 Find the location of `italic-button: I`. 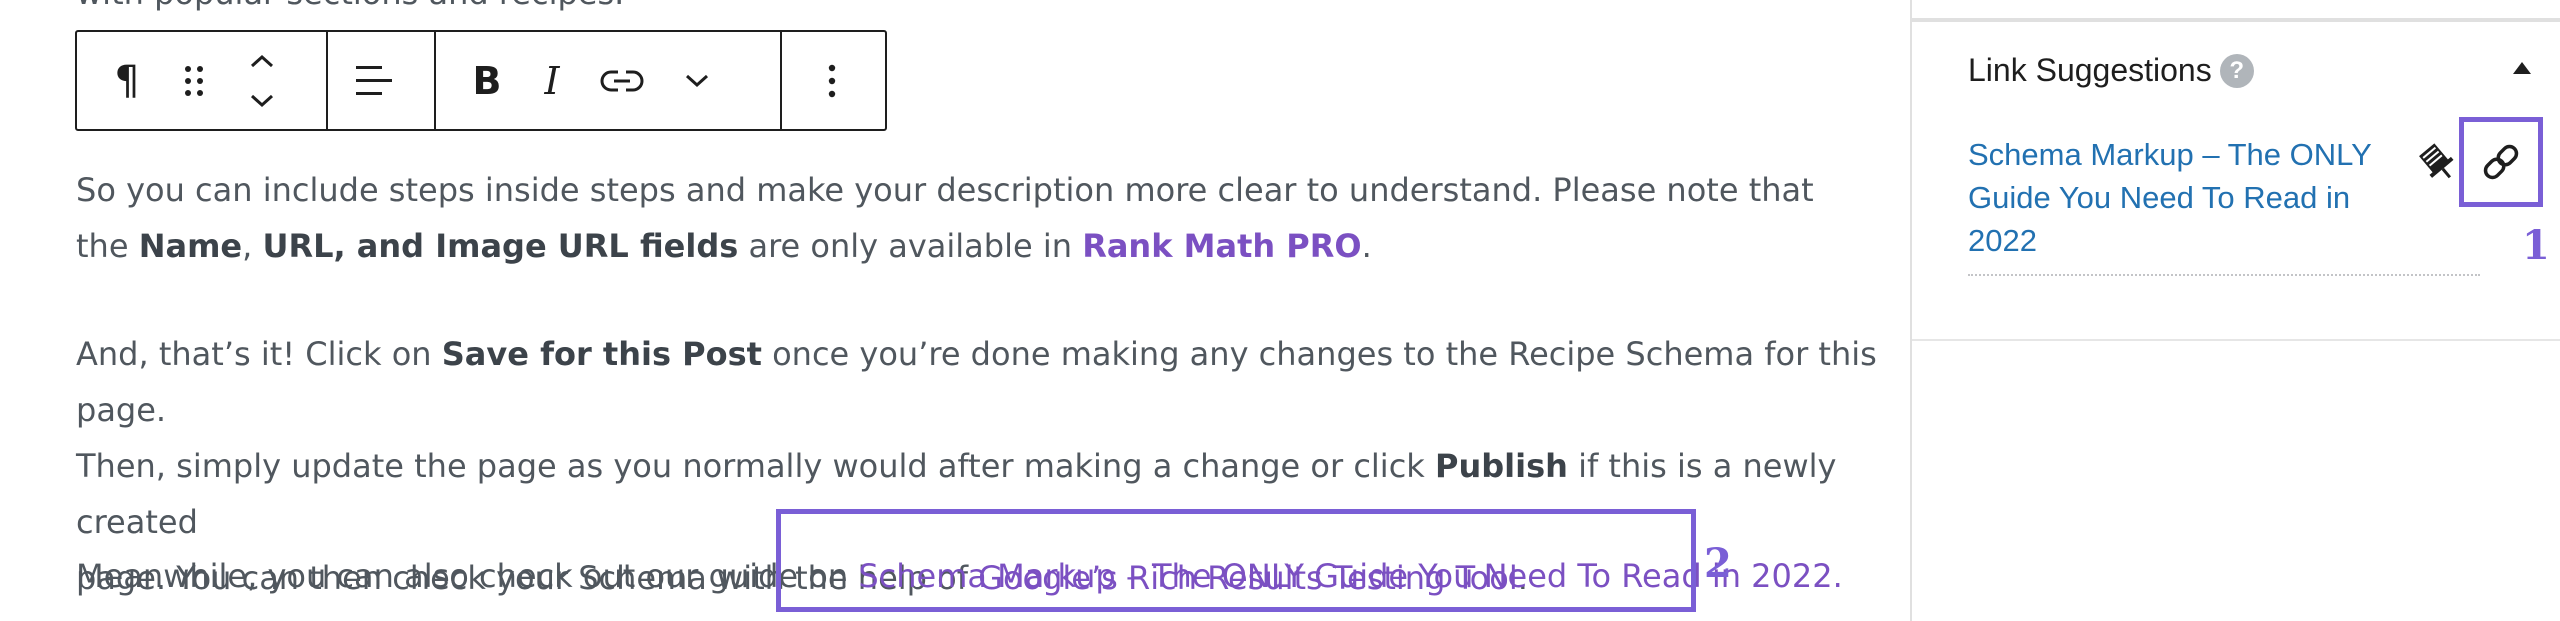

italic-button: I is located at coordinates (552, 80).